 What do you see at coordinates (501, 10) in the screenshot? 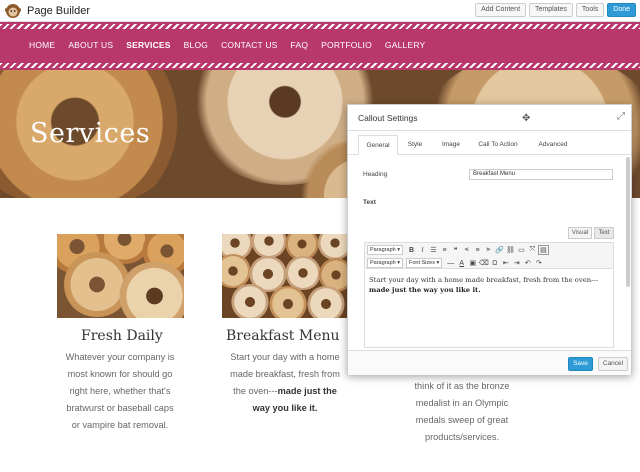
I see `add-content-button: Add Content` at bounding box center [501, 10].